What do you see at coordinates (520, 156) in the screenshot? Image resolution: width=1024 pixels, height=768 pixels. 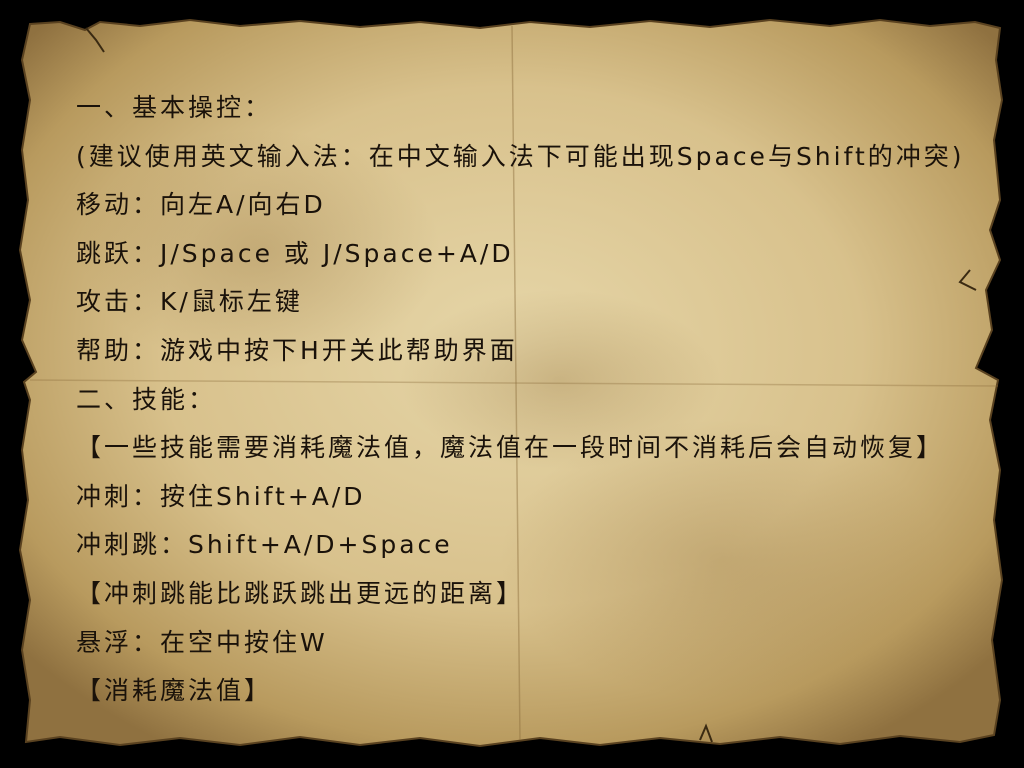 I see `help-line-ime-note: (建议使用英文输入法：在中文输入法下可能出现Space与Shift的冲突)` at bounding box center [520, 156].